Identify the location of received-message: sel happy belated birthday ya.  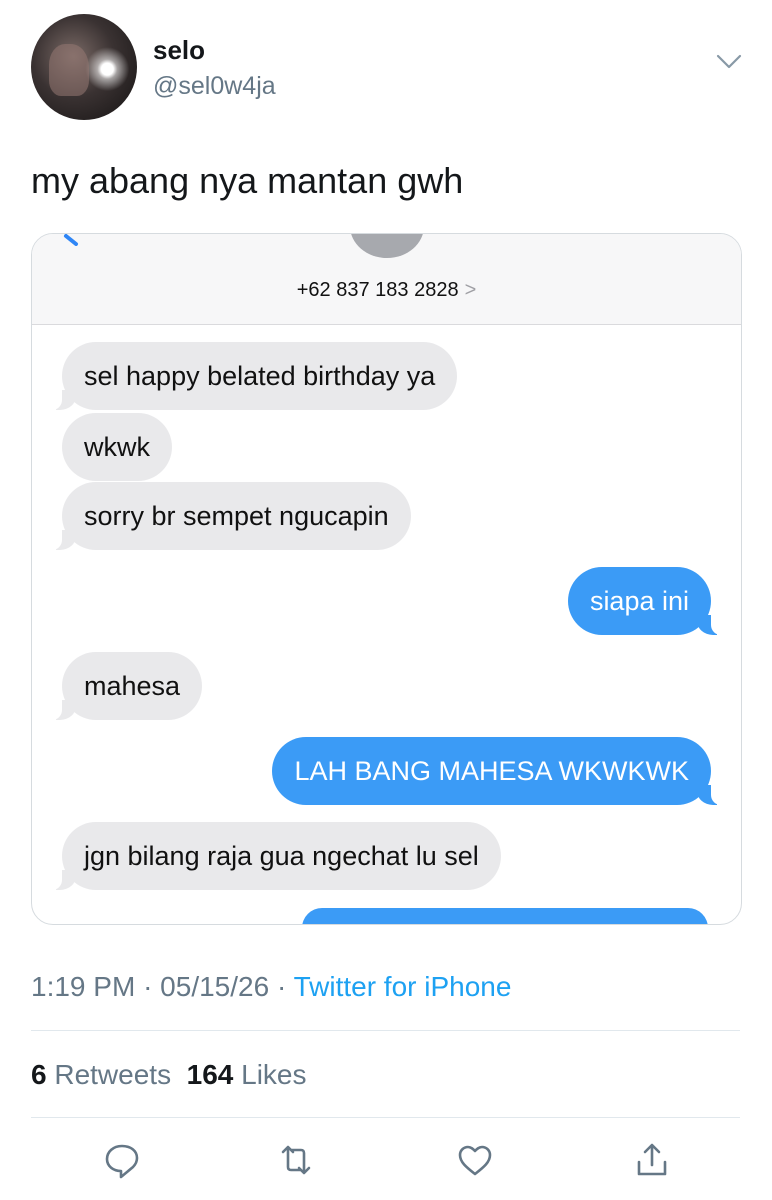
(254, 376).